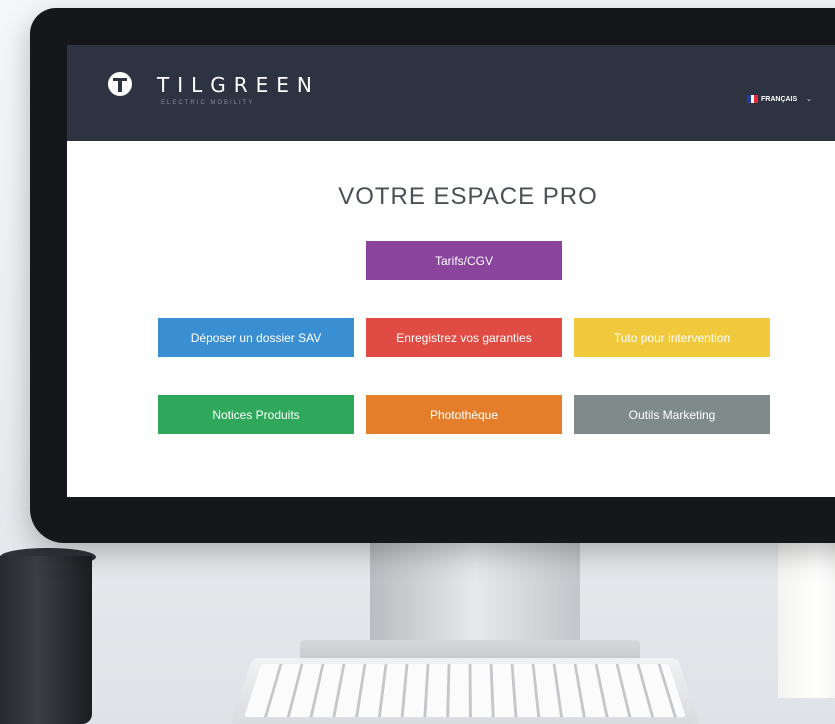 This screenshot has width=835, height=724. I want to click on brand-tagline: ELECTRIC MOBILITY, so click(208, 103).